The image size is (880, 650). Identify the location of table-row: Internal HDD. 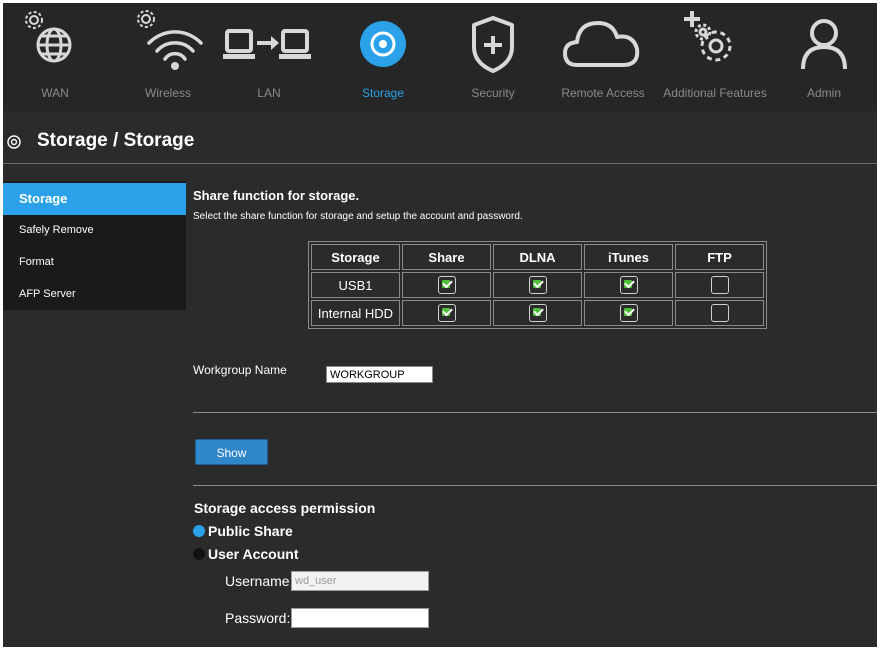
(537, 313).